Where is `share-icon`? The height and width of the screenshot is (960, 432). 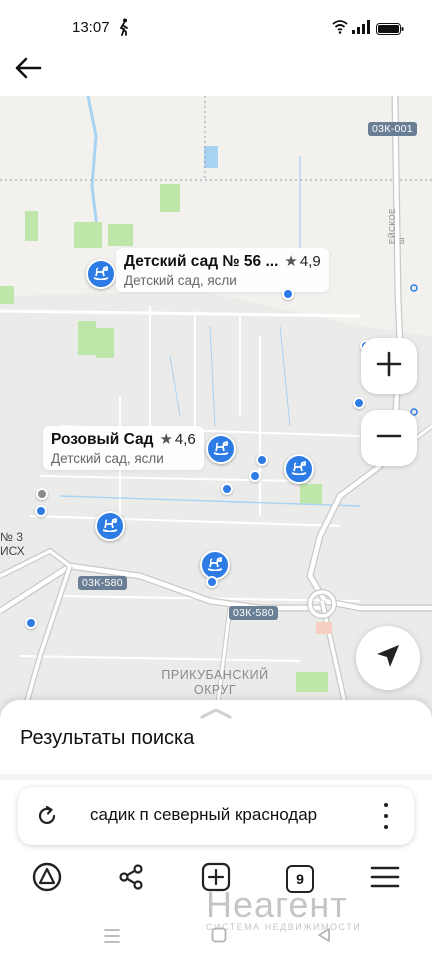
share-icon is located at coordinates (131, 879).